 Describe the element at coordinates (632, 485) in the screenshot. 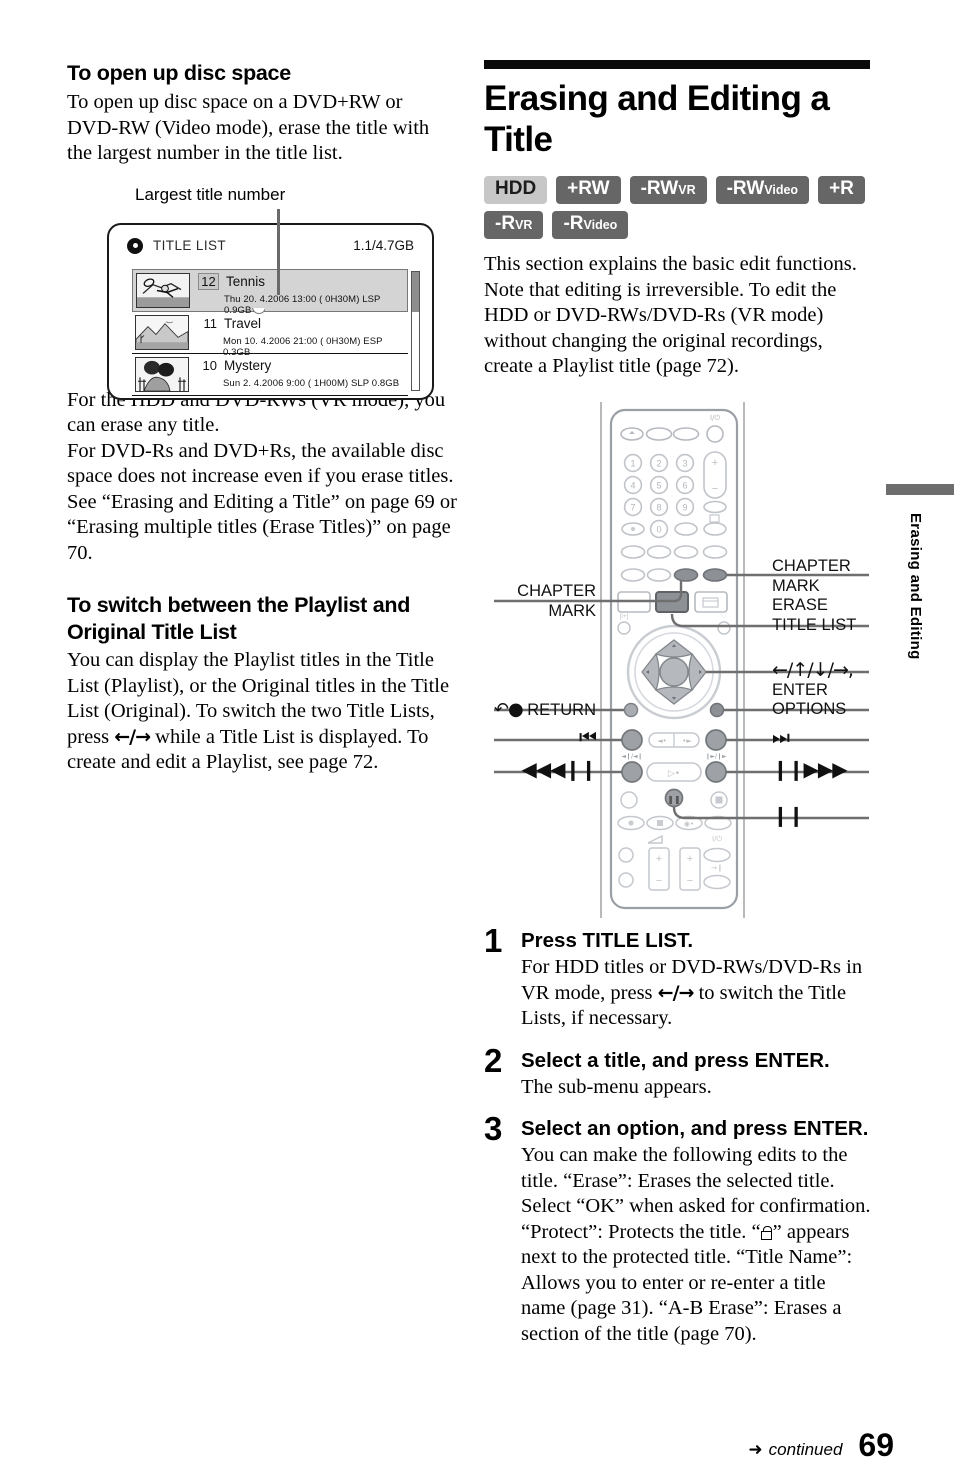

I see `svg-text: 4` at that location.